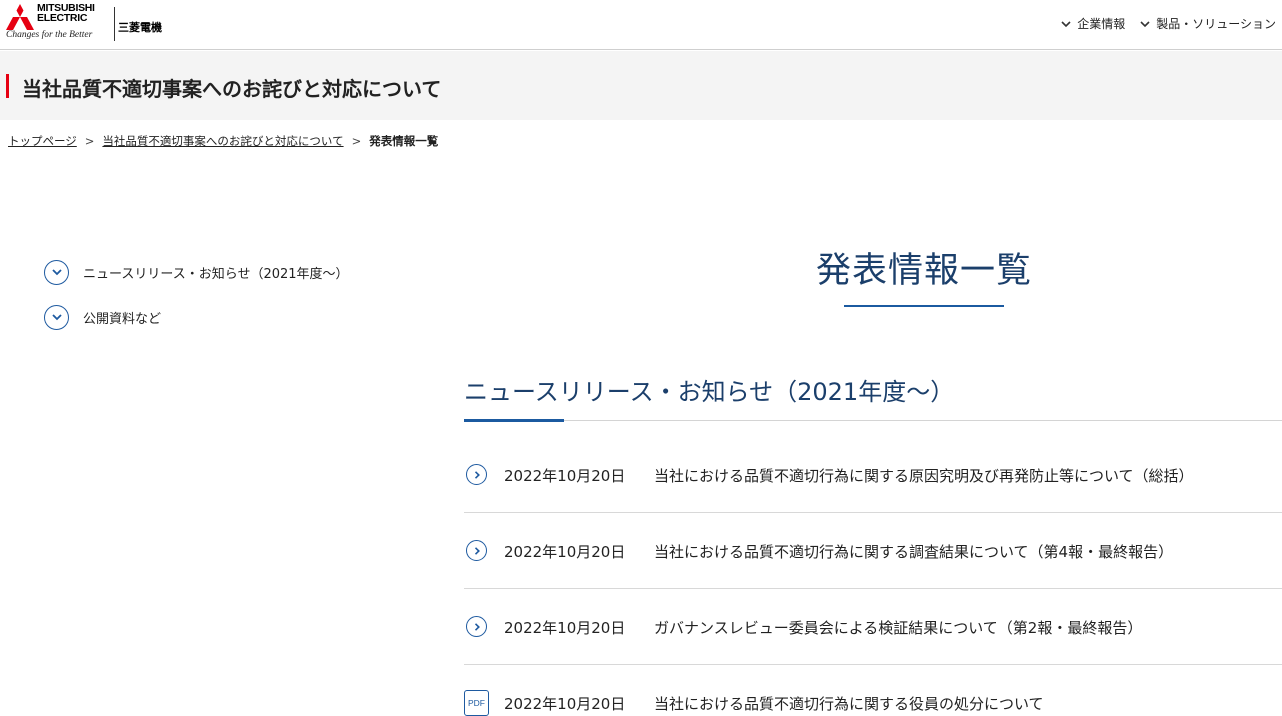 The image size is (1282, 716). Describe the element at coordinates (1216, 24) in the screenshot. I see `gnav-label: 製品・ソリューション` at that location.